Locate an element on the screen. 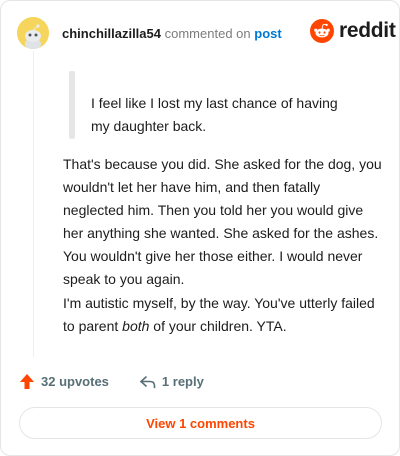 The image size is (400, 456). reply-arrow-icon is located at coordinates (148, 381).